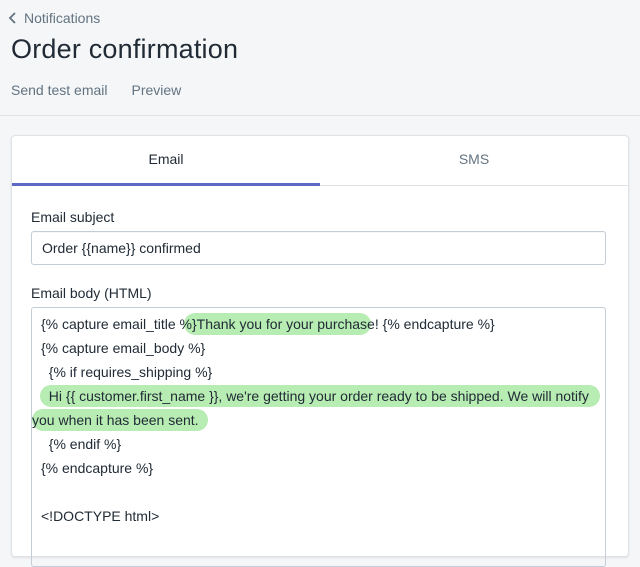 The height and width of the screenshot is (567, 640). What do you see at coordinates (125, 49) in the screenshot?
I see `page-title: Order confirmation` at bounding box center [125, 49].